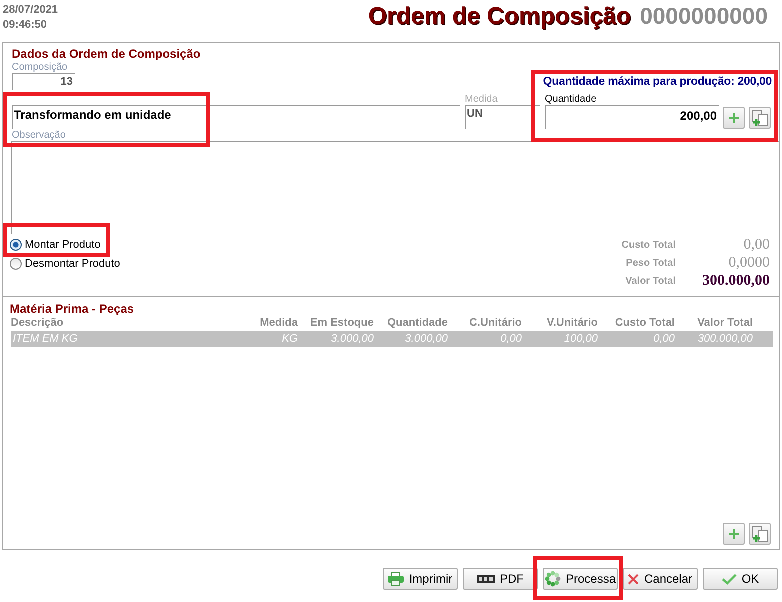  I want to click on date-text: 28/07/2021, so click(30, 10).